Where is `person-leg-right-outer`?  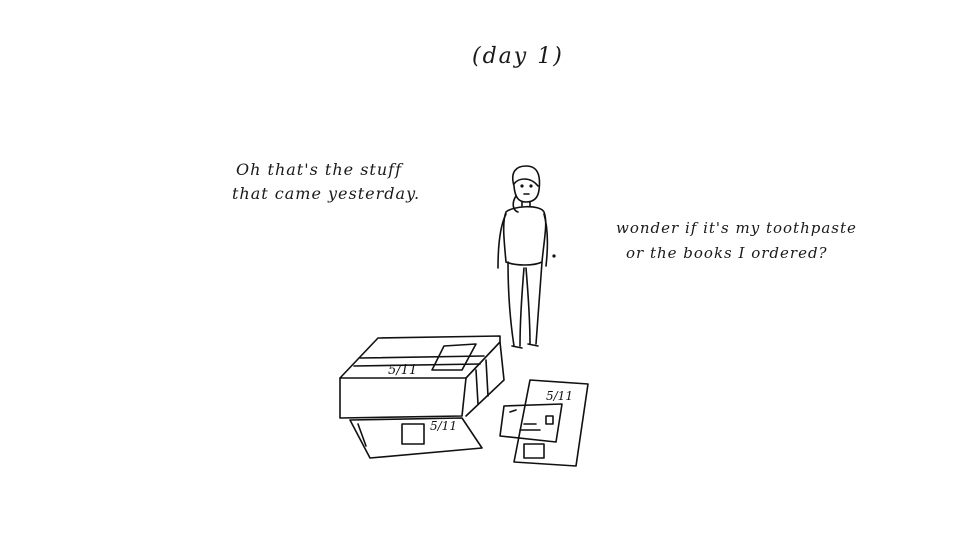
person-leg-right-outer is located at coordinates (539, 303).